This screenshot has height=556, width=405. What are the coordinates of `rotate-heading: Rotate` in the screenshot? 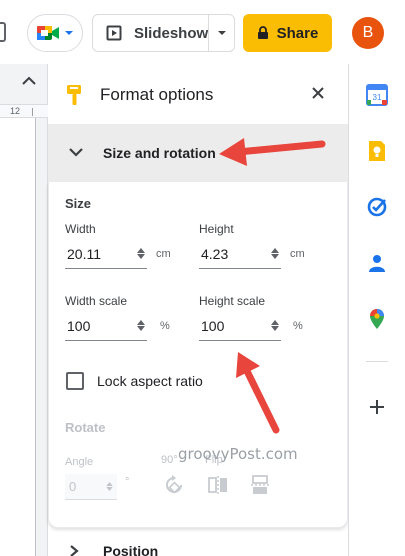 It's located at (85, 427).